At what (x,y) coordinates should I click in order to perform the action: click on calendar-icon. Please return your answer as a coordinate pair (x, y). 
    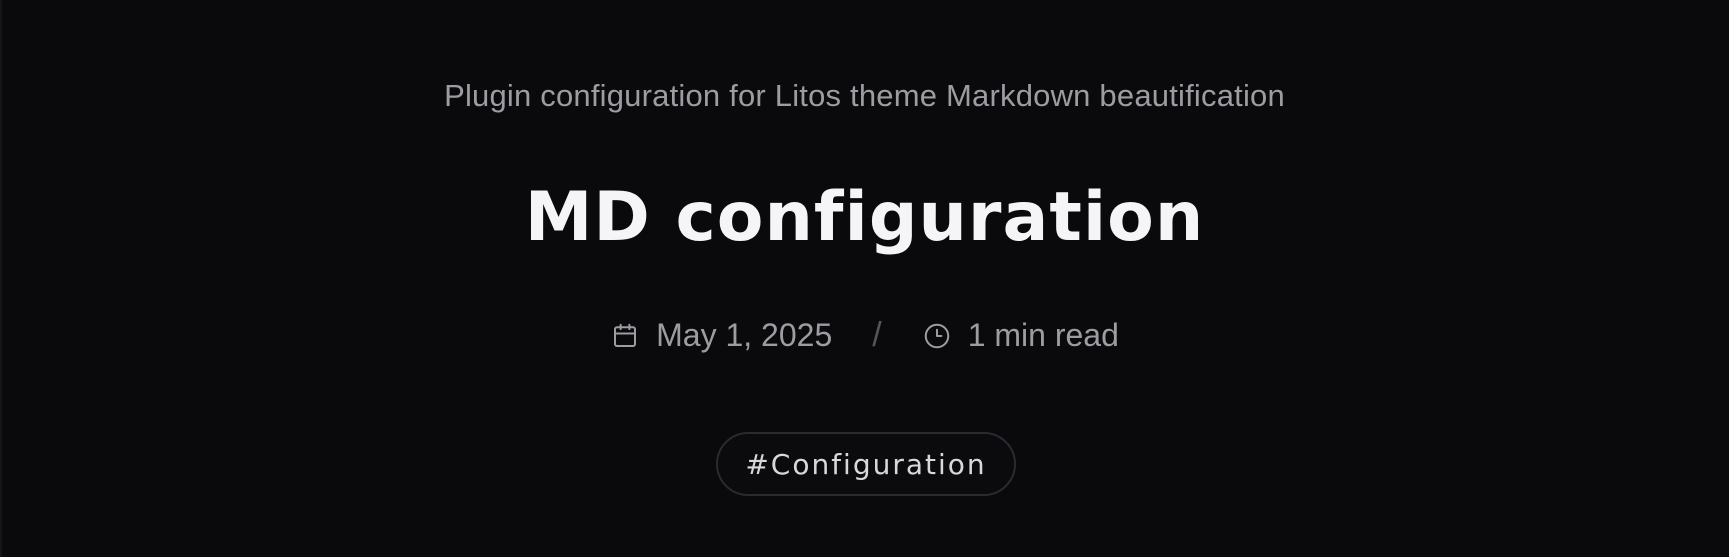
    Looking at the image, I should click on (625, 336).